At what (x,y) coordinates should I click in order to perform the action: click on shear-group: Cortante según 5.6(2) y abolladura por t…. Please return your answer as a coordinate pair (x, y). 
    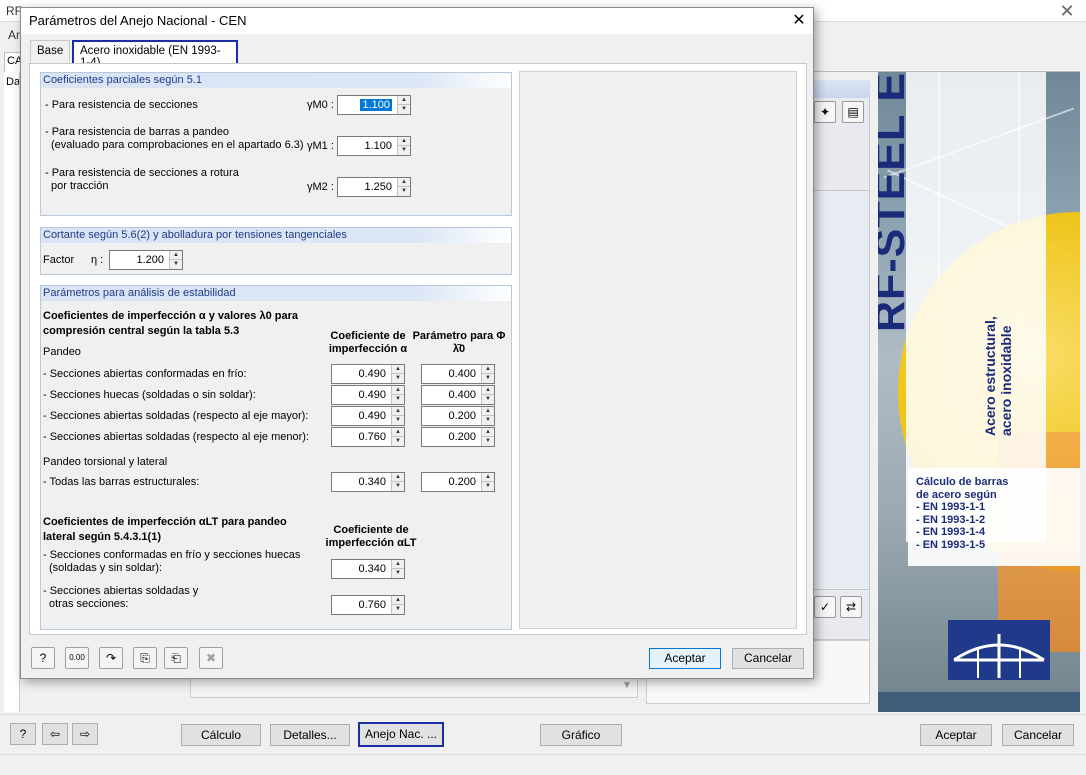
    Looking at the image, I should click on (276, 251).